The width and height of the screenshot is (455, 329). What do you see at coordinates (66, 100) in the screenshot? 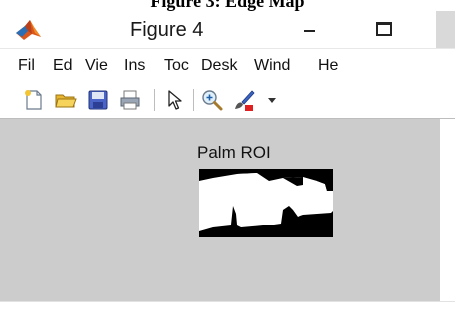
I see `open-file-icon` at bounding box center [66, 100].